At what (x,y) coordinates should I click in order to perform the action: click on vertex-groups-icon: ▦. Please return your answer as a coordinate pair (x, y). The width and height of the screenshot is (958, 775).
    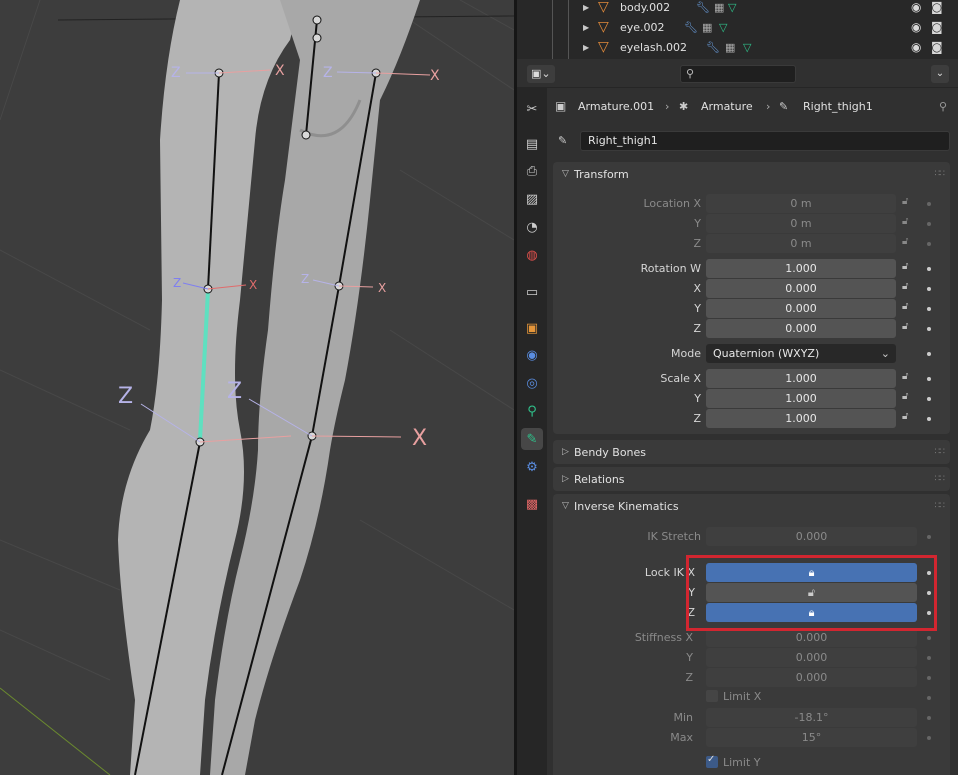
    Looking at the image, I should click on (707, 27).